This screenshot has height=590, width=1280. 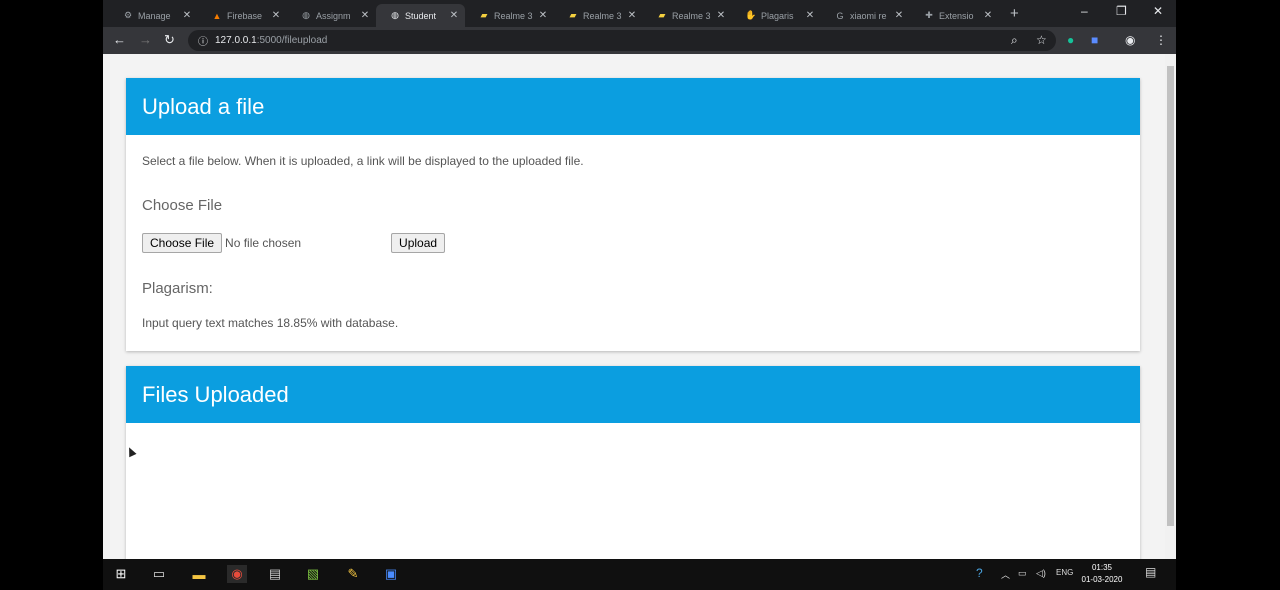 I want to click on profile-icon: ◉, so click(x=1130, y=40).